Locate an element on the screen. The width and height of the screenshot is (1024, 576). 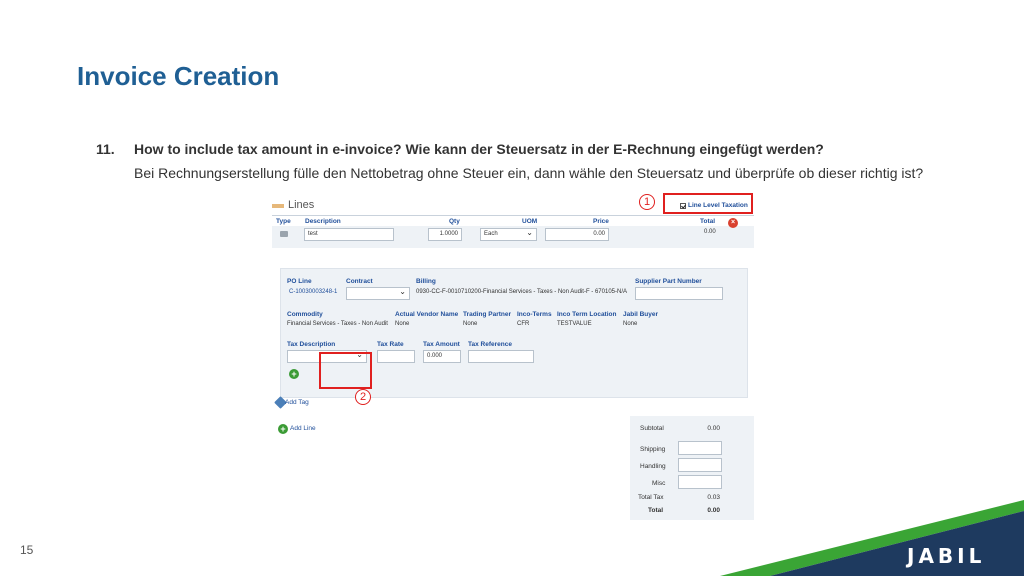
misc-label: Misc is located at coordinates (659, 483).